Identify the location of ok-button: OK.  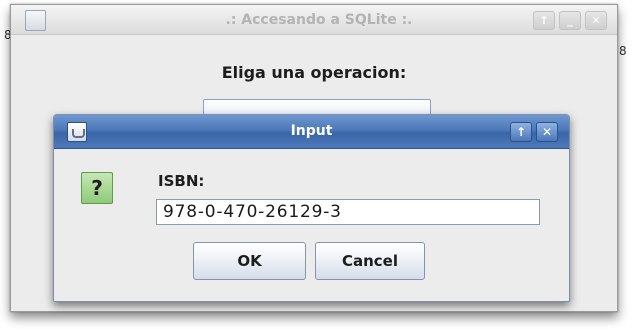
(249, 261).